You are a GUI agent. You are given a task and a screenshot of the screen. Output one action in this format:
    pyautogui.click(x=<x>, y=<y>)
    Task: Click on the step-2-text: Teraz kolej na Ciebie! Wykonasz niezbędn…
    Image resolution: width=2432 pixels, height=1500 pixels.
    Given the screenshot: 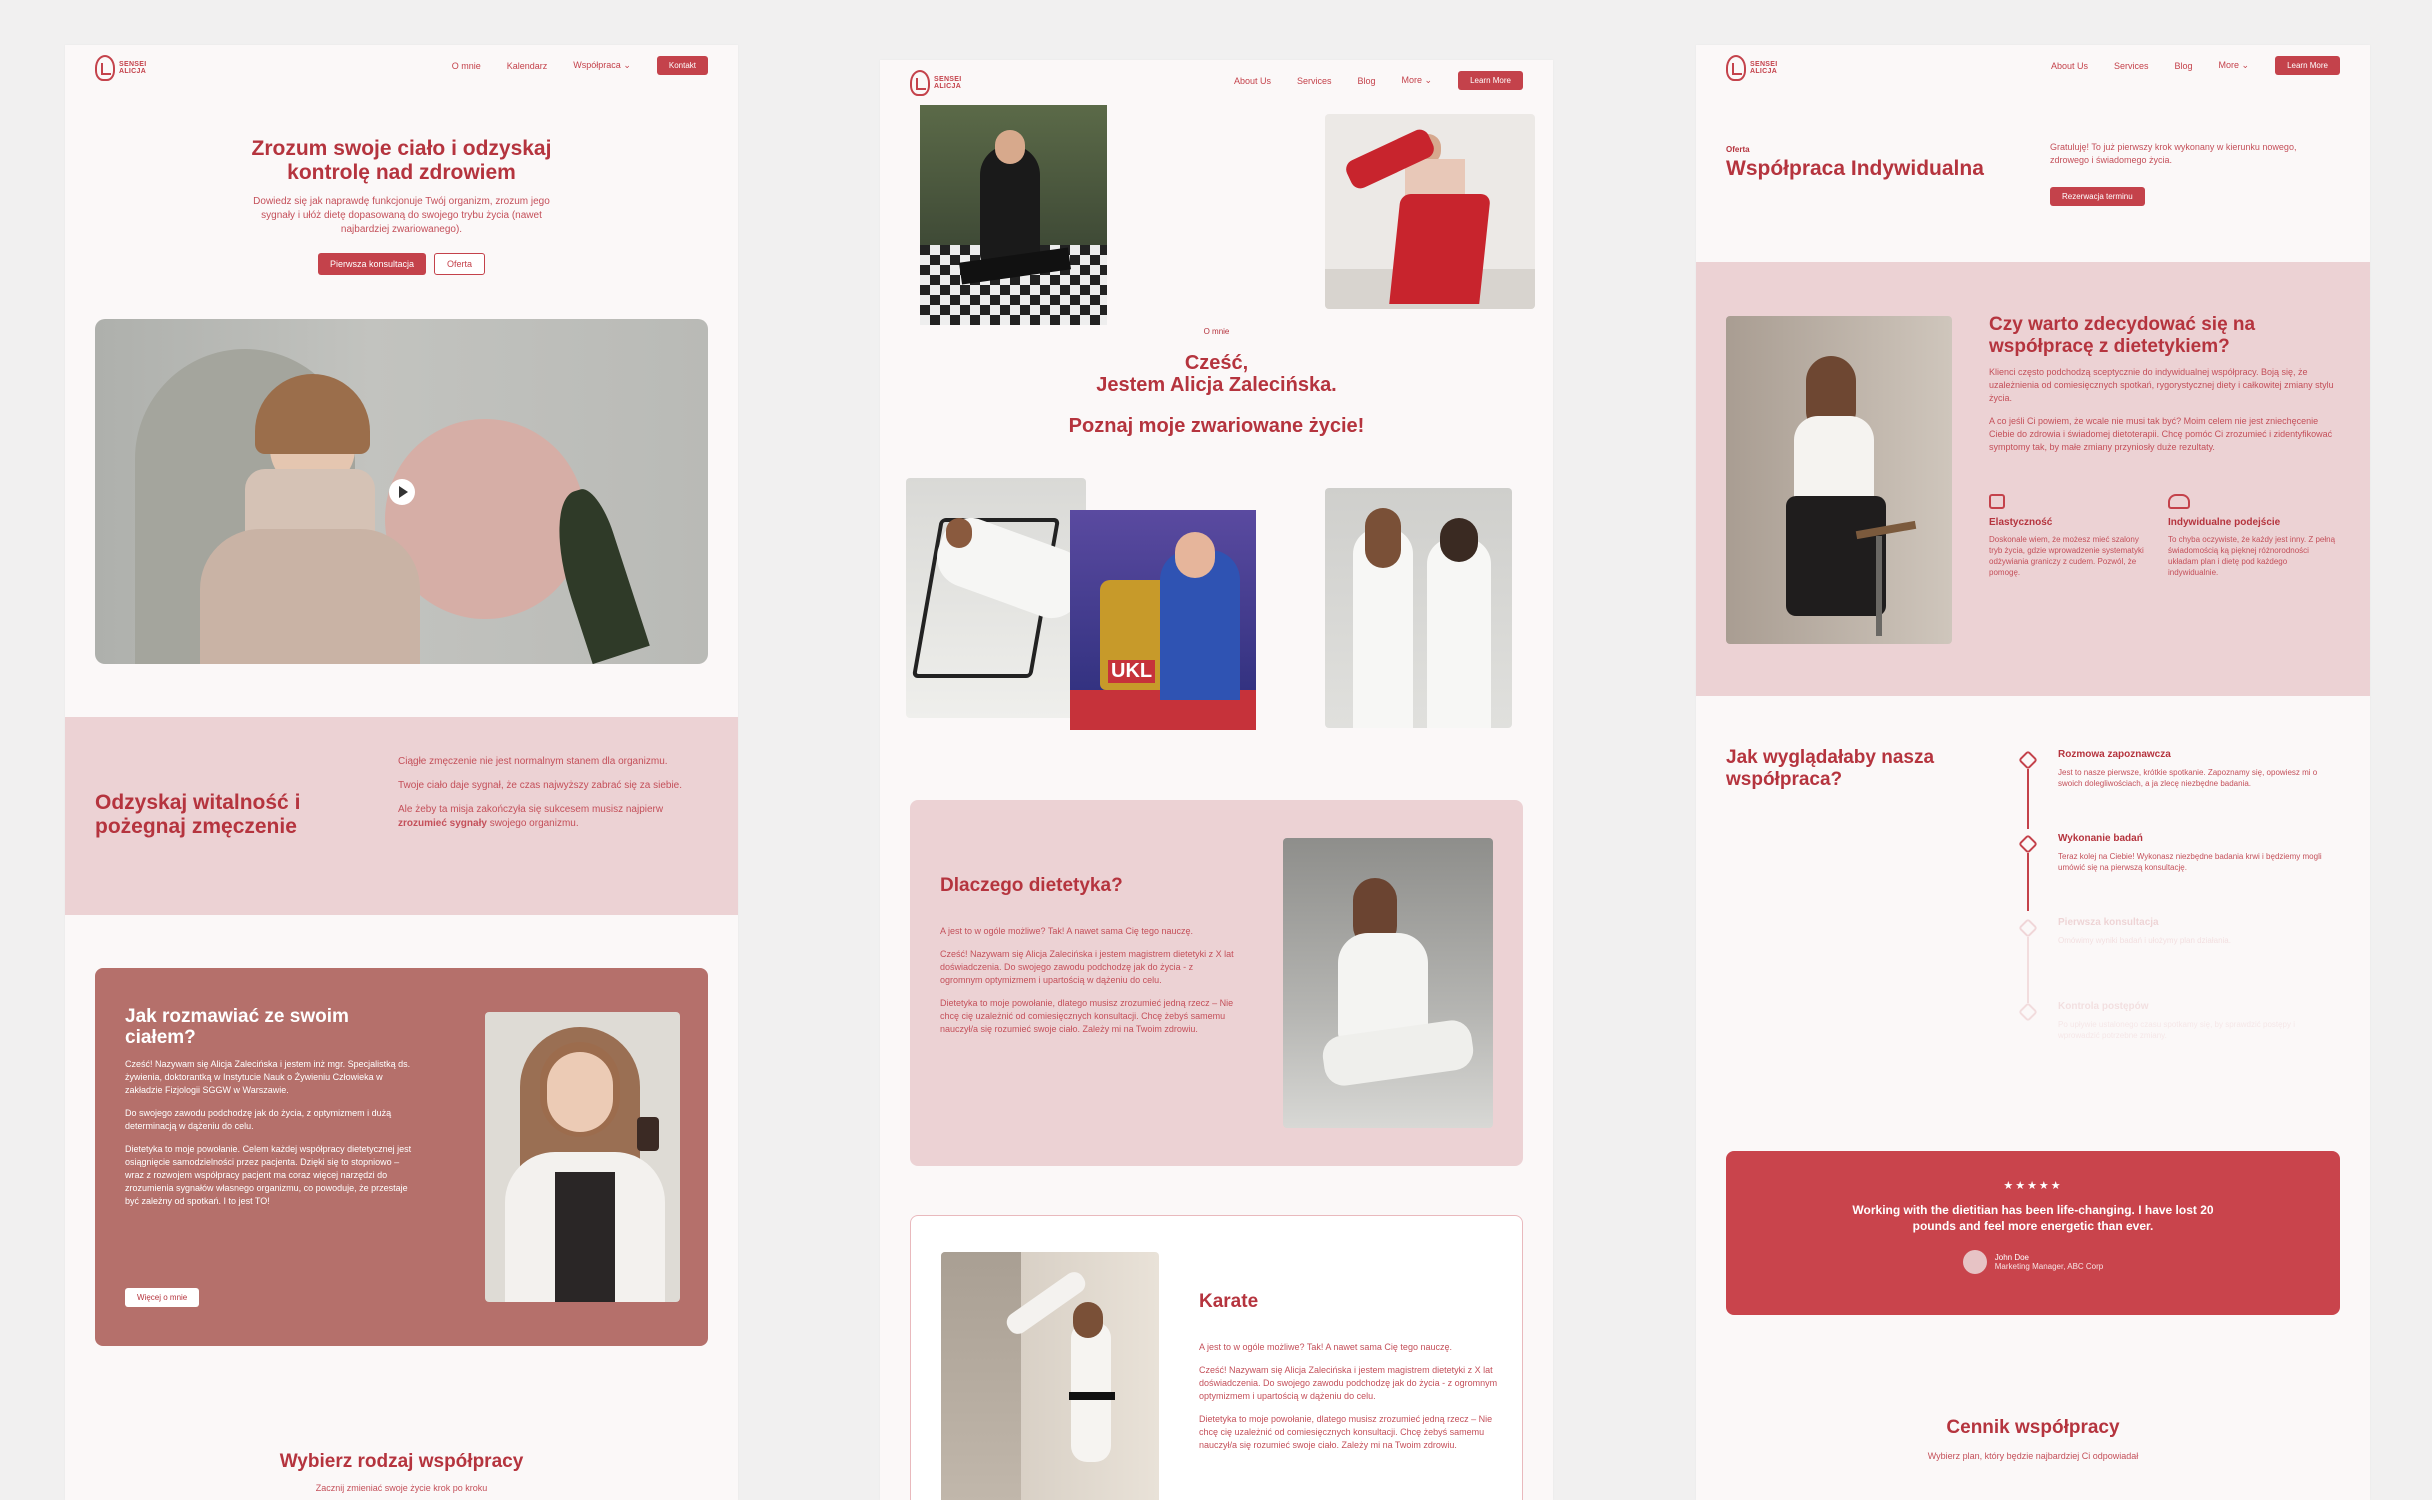 What is the action you would take?
    pyautogui.click(x=2190, y=862)
    